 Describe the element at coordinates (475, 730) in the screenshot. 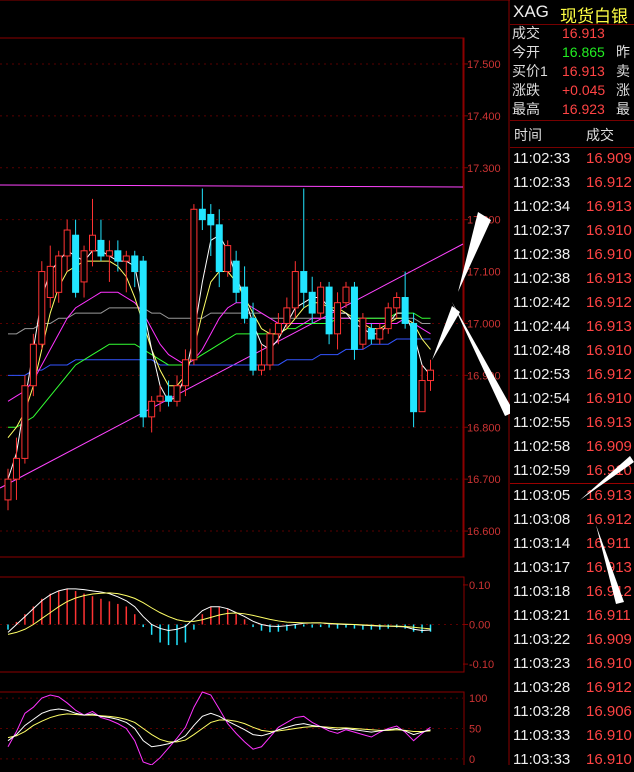

I see `kdj-axis-label: 50` at that location.